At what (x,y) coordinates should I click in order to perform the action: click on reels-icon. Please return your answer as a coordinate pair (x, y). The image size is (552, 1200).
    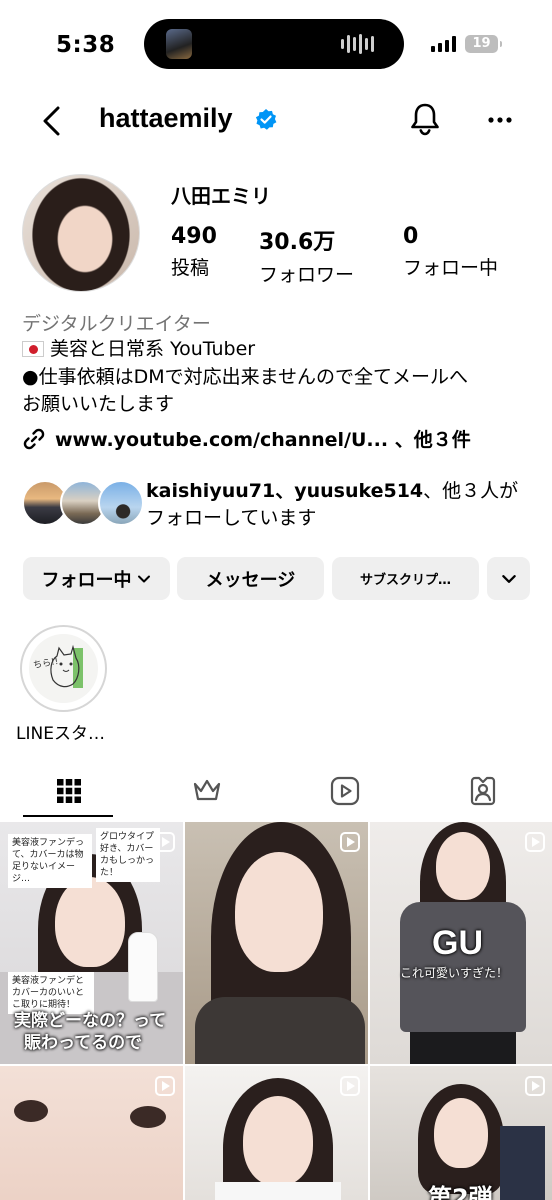
    Looking at the image, I should click on (345, 791).